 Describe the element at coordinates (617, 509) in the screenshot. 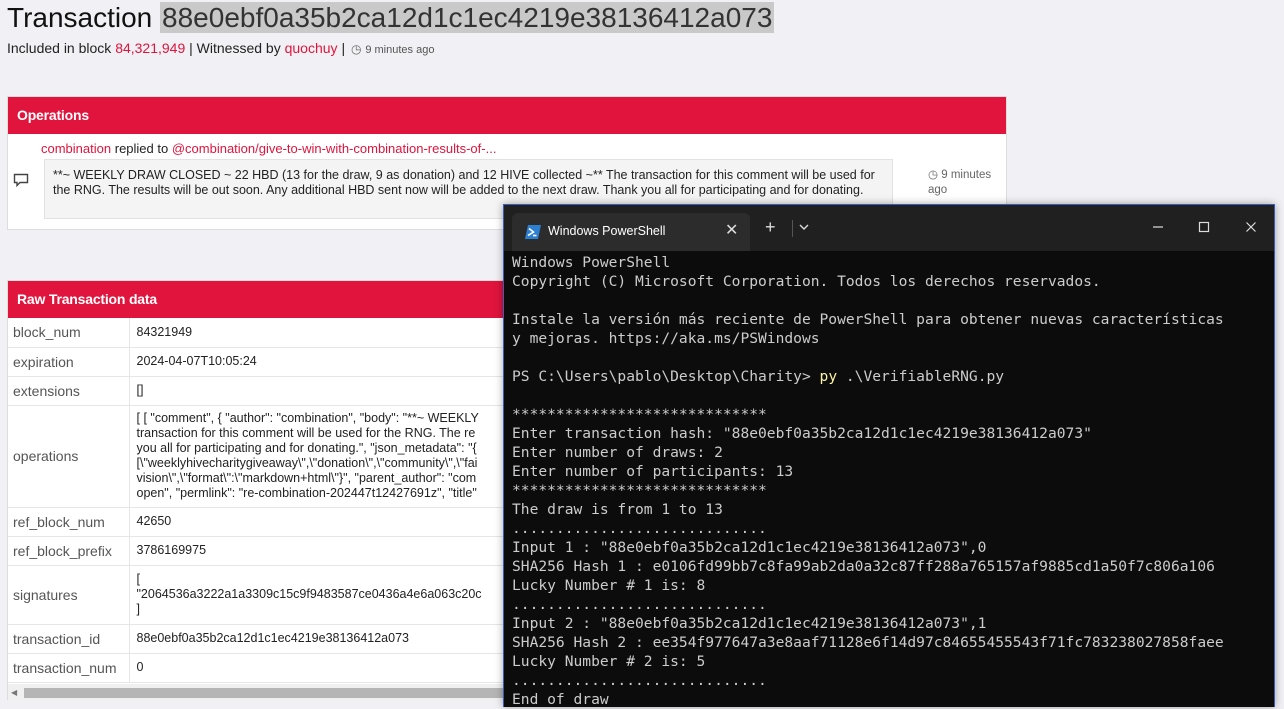

I see `console-line: The draw is from 1 to 13` at that location.